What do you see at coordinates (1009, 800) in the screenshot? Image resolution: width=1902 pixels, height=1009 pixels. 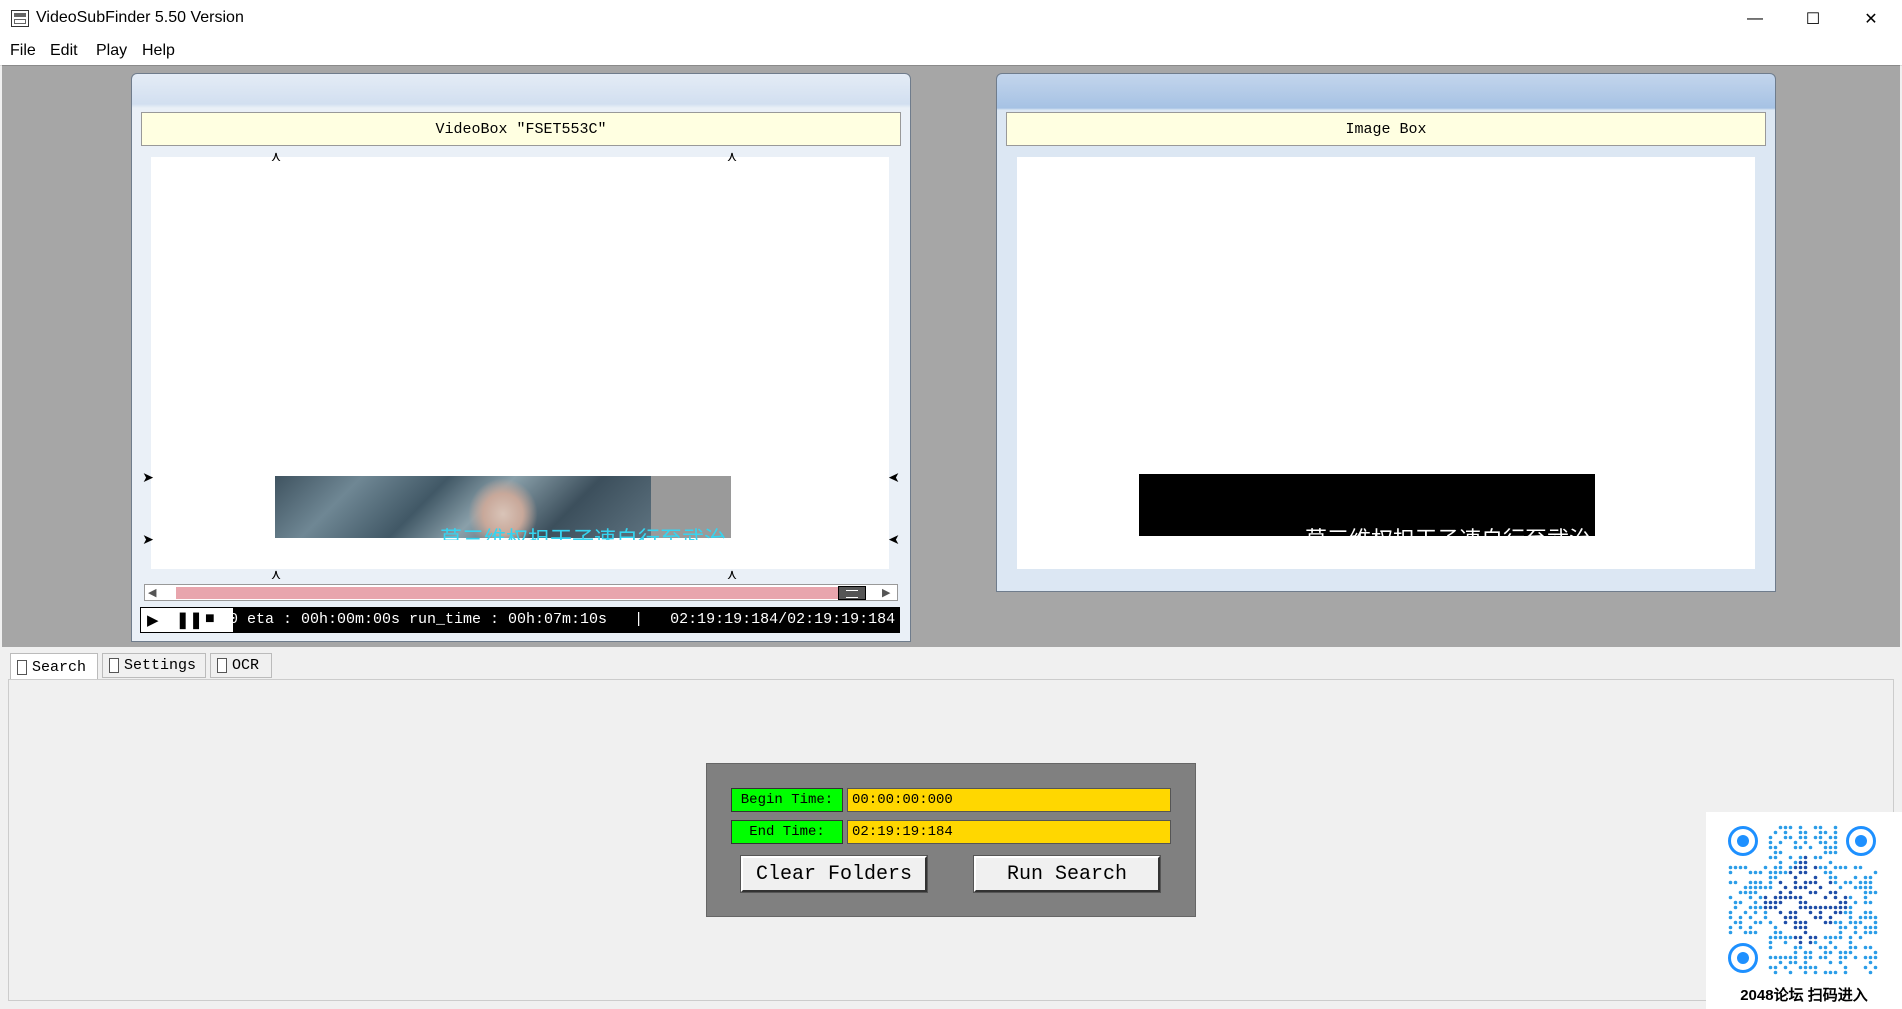 I see `begin-time-input: 00:00:00:000` at bounding box center [1009, 800].